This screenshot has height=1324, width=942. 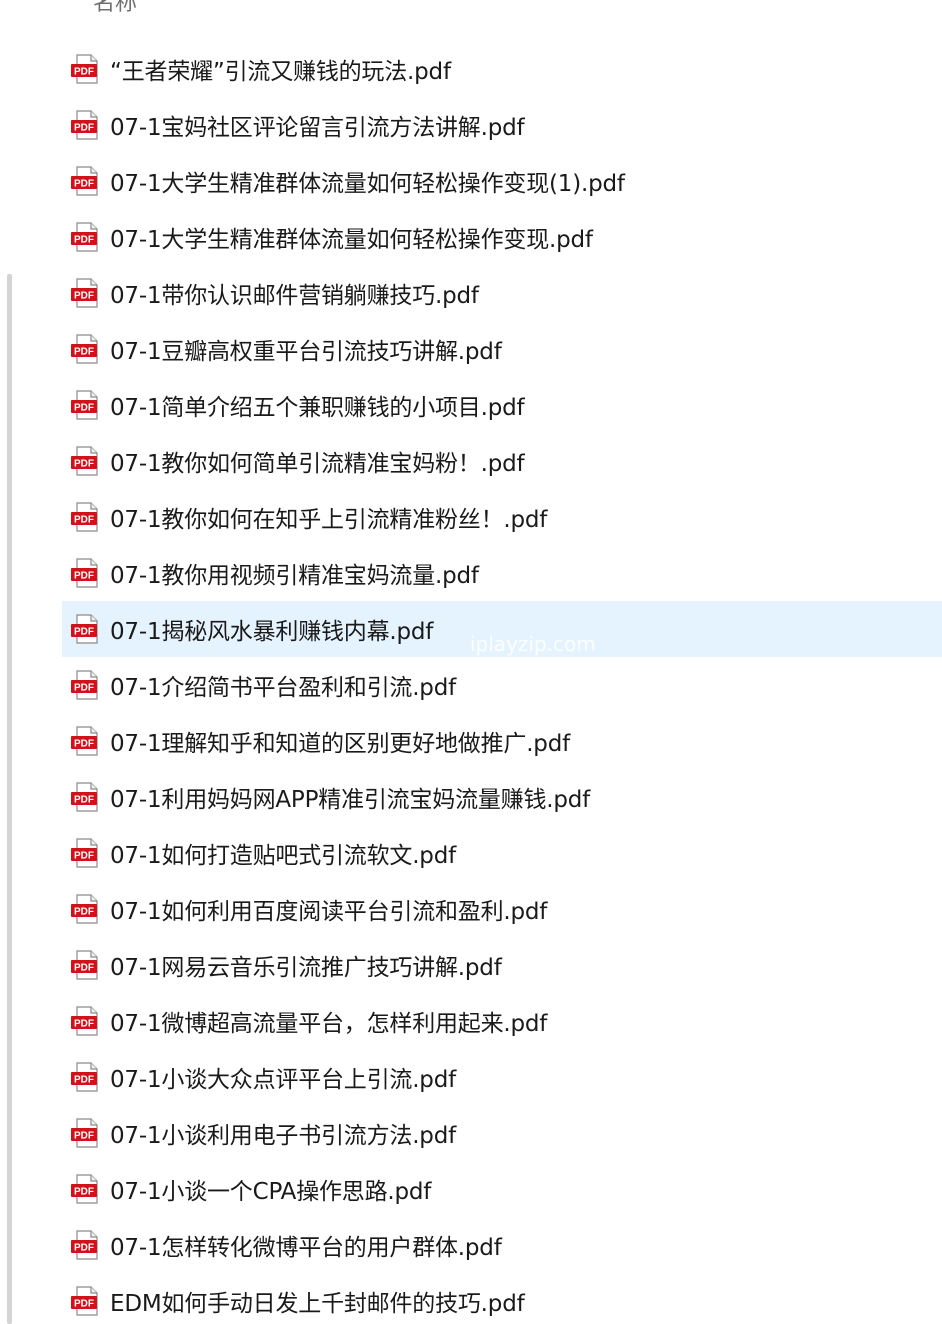 What do you see at coordinates (317, 1304) in the screenshot?
I see `file-name: EDM如何手动日发上千封邮件的技巧.pdf` at bounding box center [317, 1304].